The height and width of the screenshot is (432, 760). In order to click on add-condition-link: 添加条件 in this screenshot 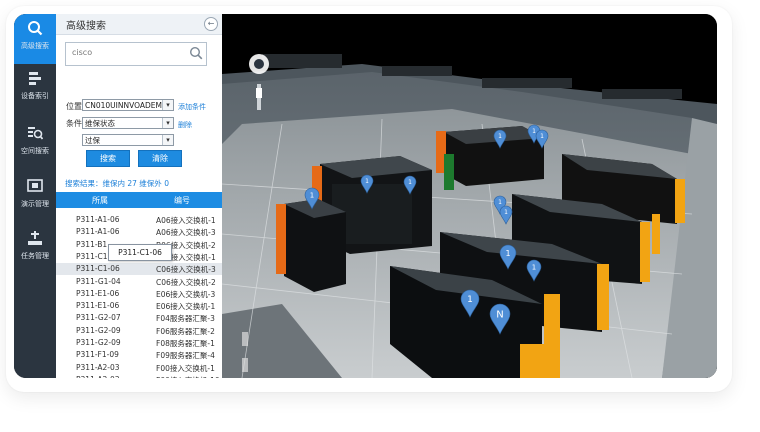, I will do `click(192, 107)`.